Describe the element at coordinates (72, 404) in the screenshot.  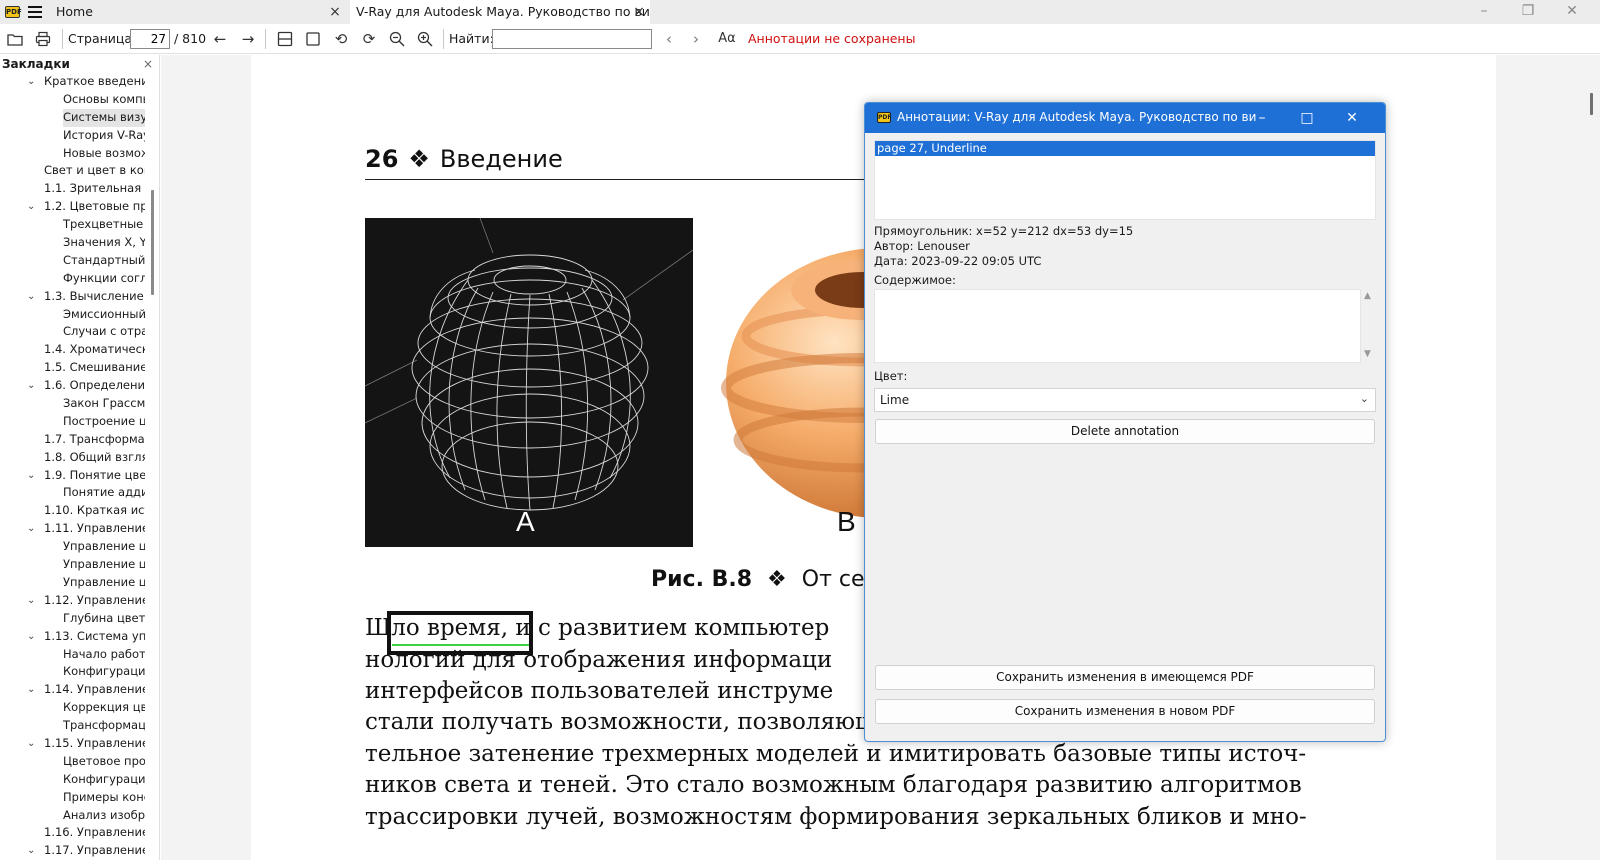
I see `bookmark-item: Закон Грассма` at that location.